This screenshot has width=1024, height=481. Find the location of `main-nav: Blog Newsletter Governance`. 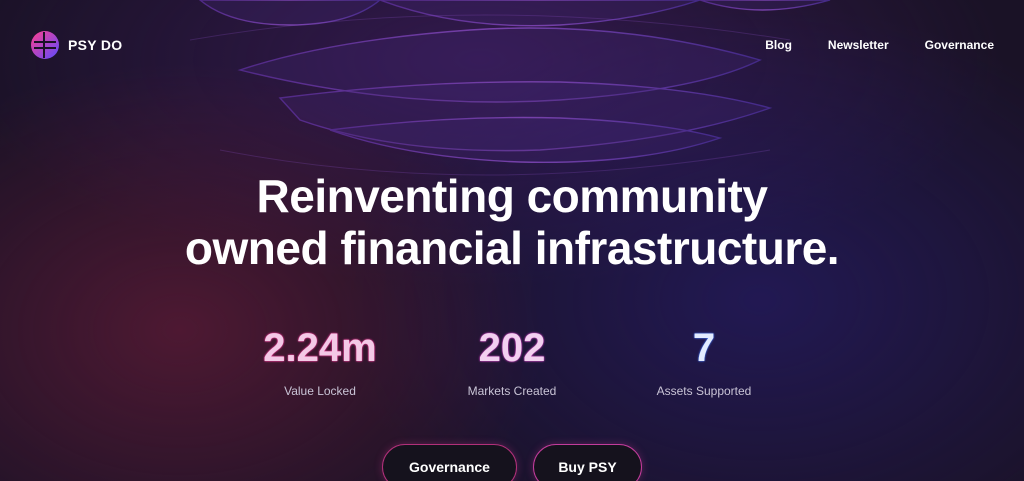

main-nav: Blog Newsletter Governance is located at coordinates (879, 45).